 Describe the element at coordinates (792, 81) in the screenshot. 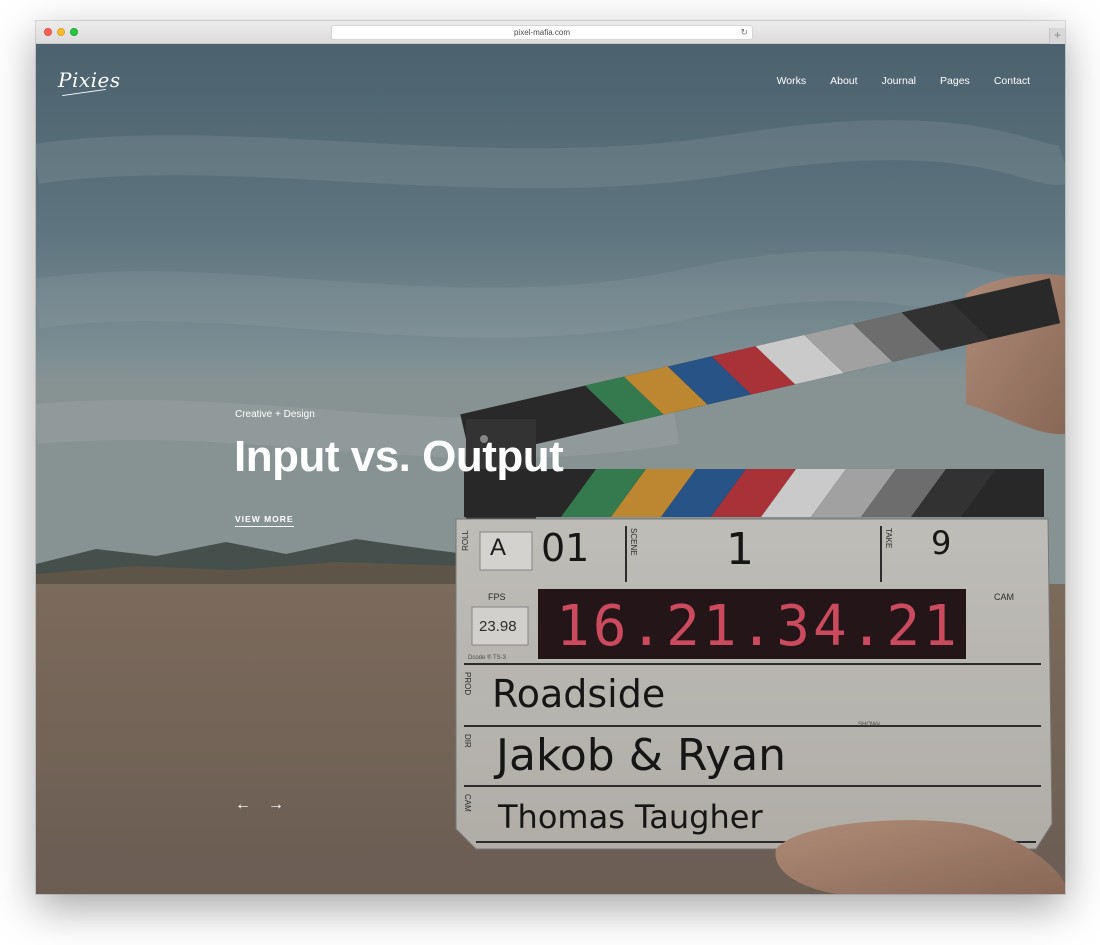

I see `nav-item-works: Works` at that location.